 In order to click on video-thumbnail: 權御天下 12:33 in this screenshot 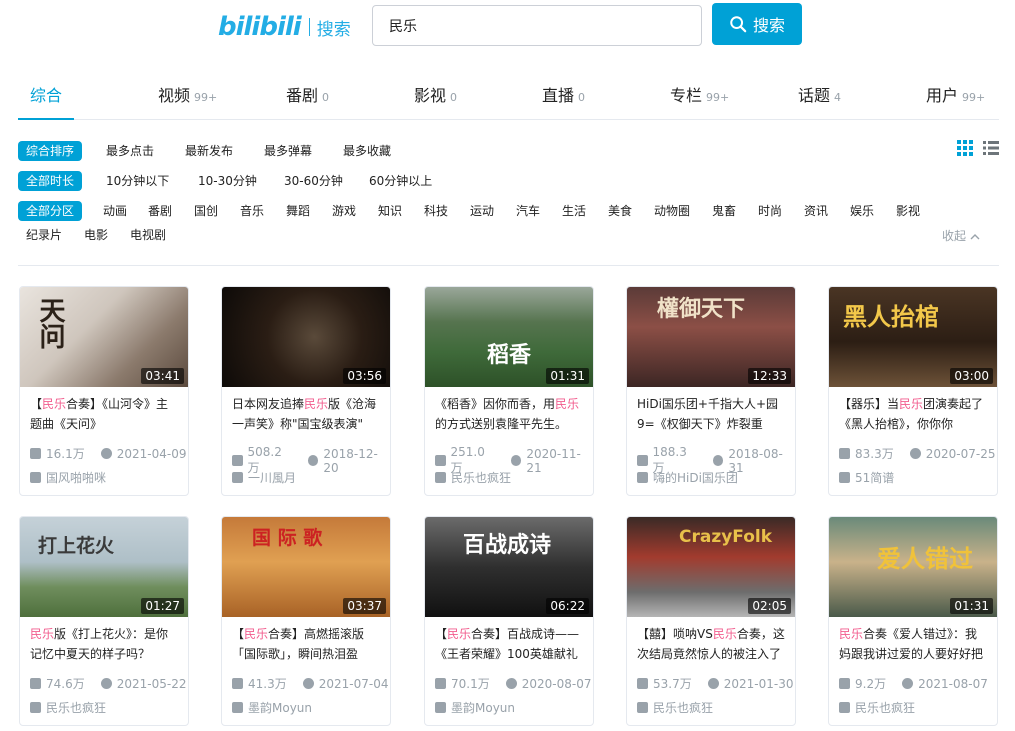, I will do `click(711, 337)`.